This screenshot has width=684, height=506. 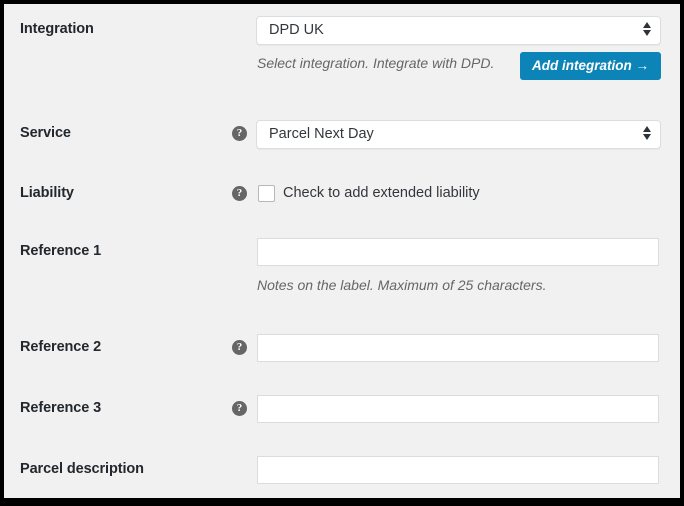 What do you see at coordinates (458, 30) in the screenshot?
I see `integration-select: DPD UK` at bounding box center [458, 30].